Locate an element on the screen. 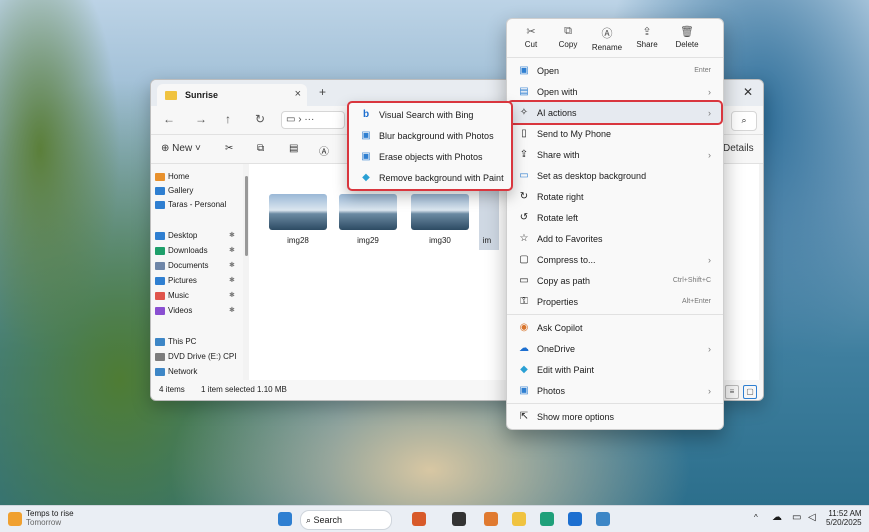 This screenshot has width=869, height=532. edge-icon is located at coordinates (547, 519).